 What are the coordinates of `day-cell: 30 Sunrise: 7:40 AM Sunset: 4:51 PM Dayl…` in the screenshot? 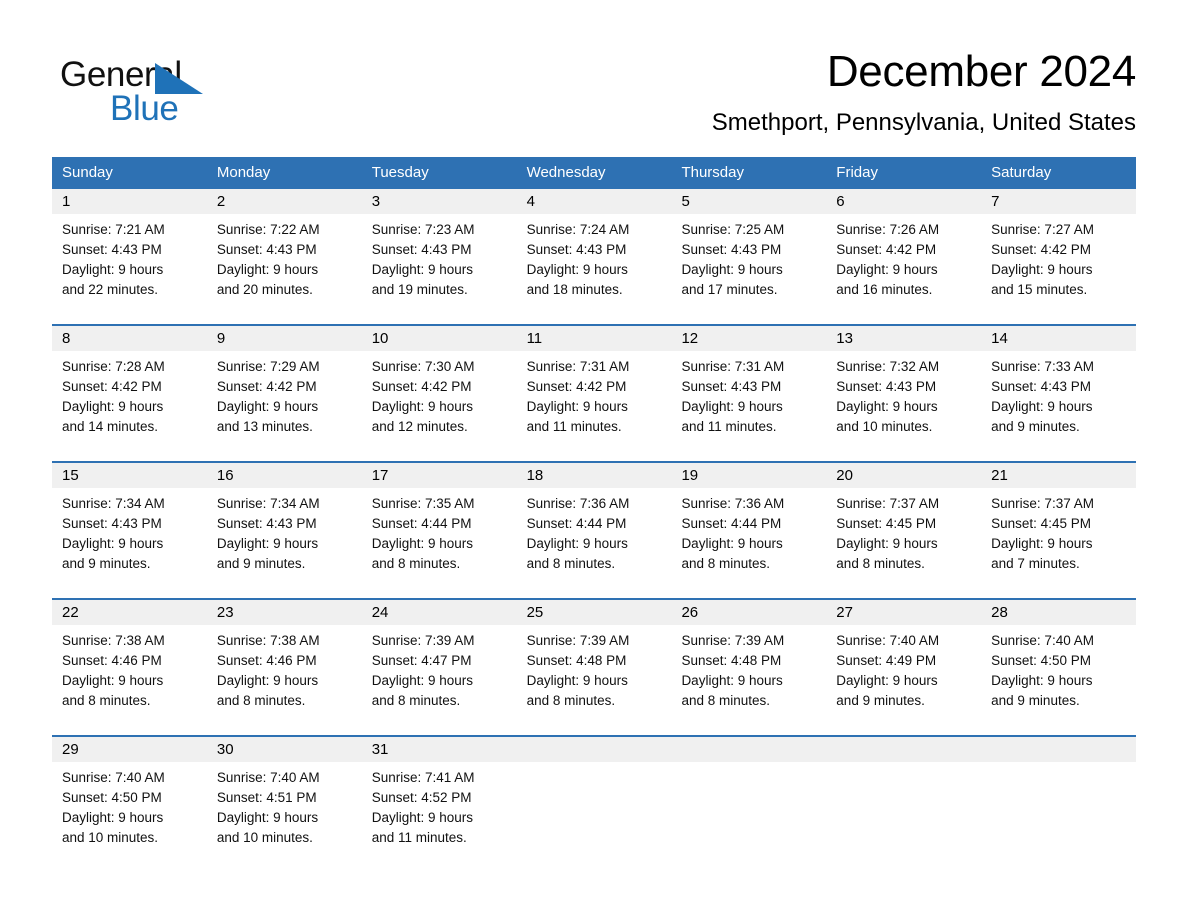 It's located at (284, 801).